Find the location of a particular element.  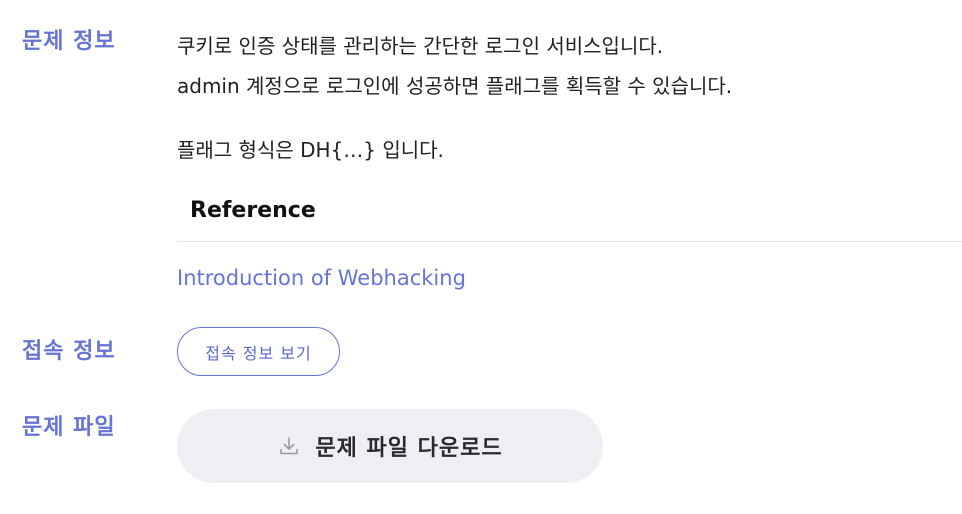

view-connection-info-button-label: 접속 정보 보기 is located at coordinates (258, 353).